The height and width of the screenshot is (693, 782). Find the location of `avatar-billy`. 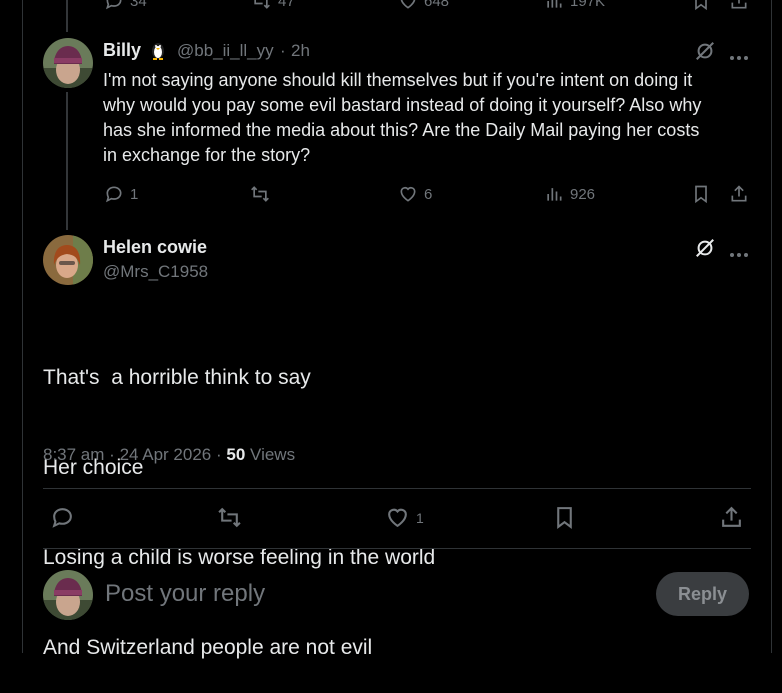

avatar-billy is located at coordinates (68, 63).